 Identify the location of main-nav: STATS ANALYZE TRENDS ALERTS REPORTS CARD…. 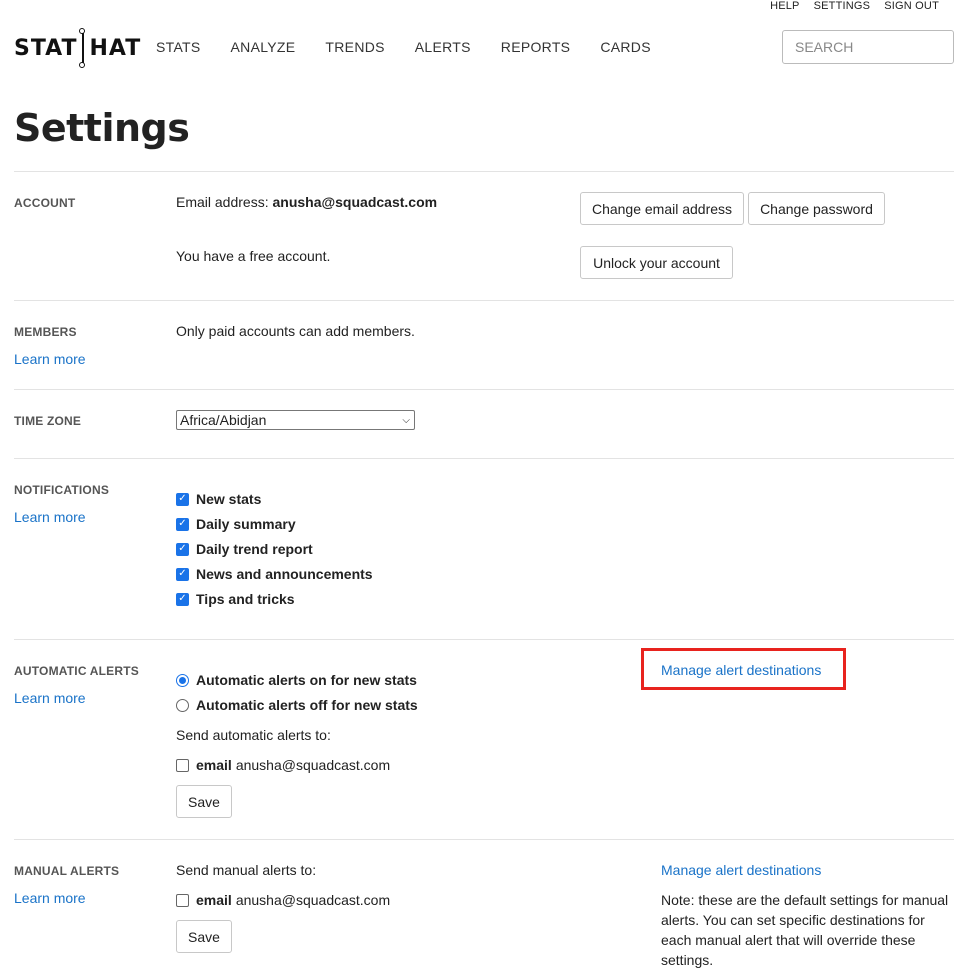
(418, 47).